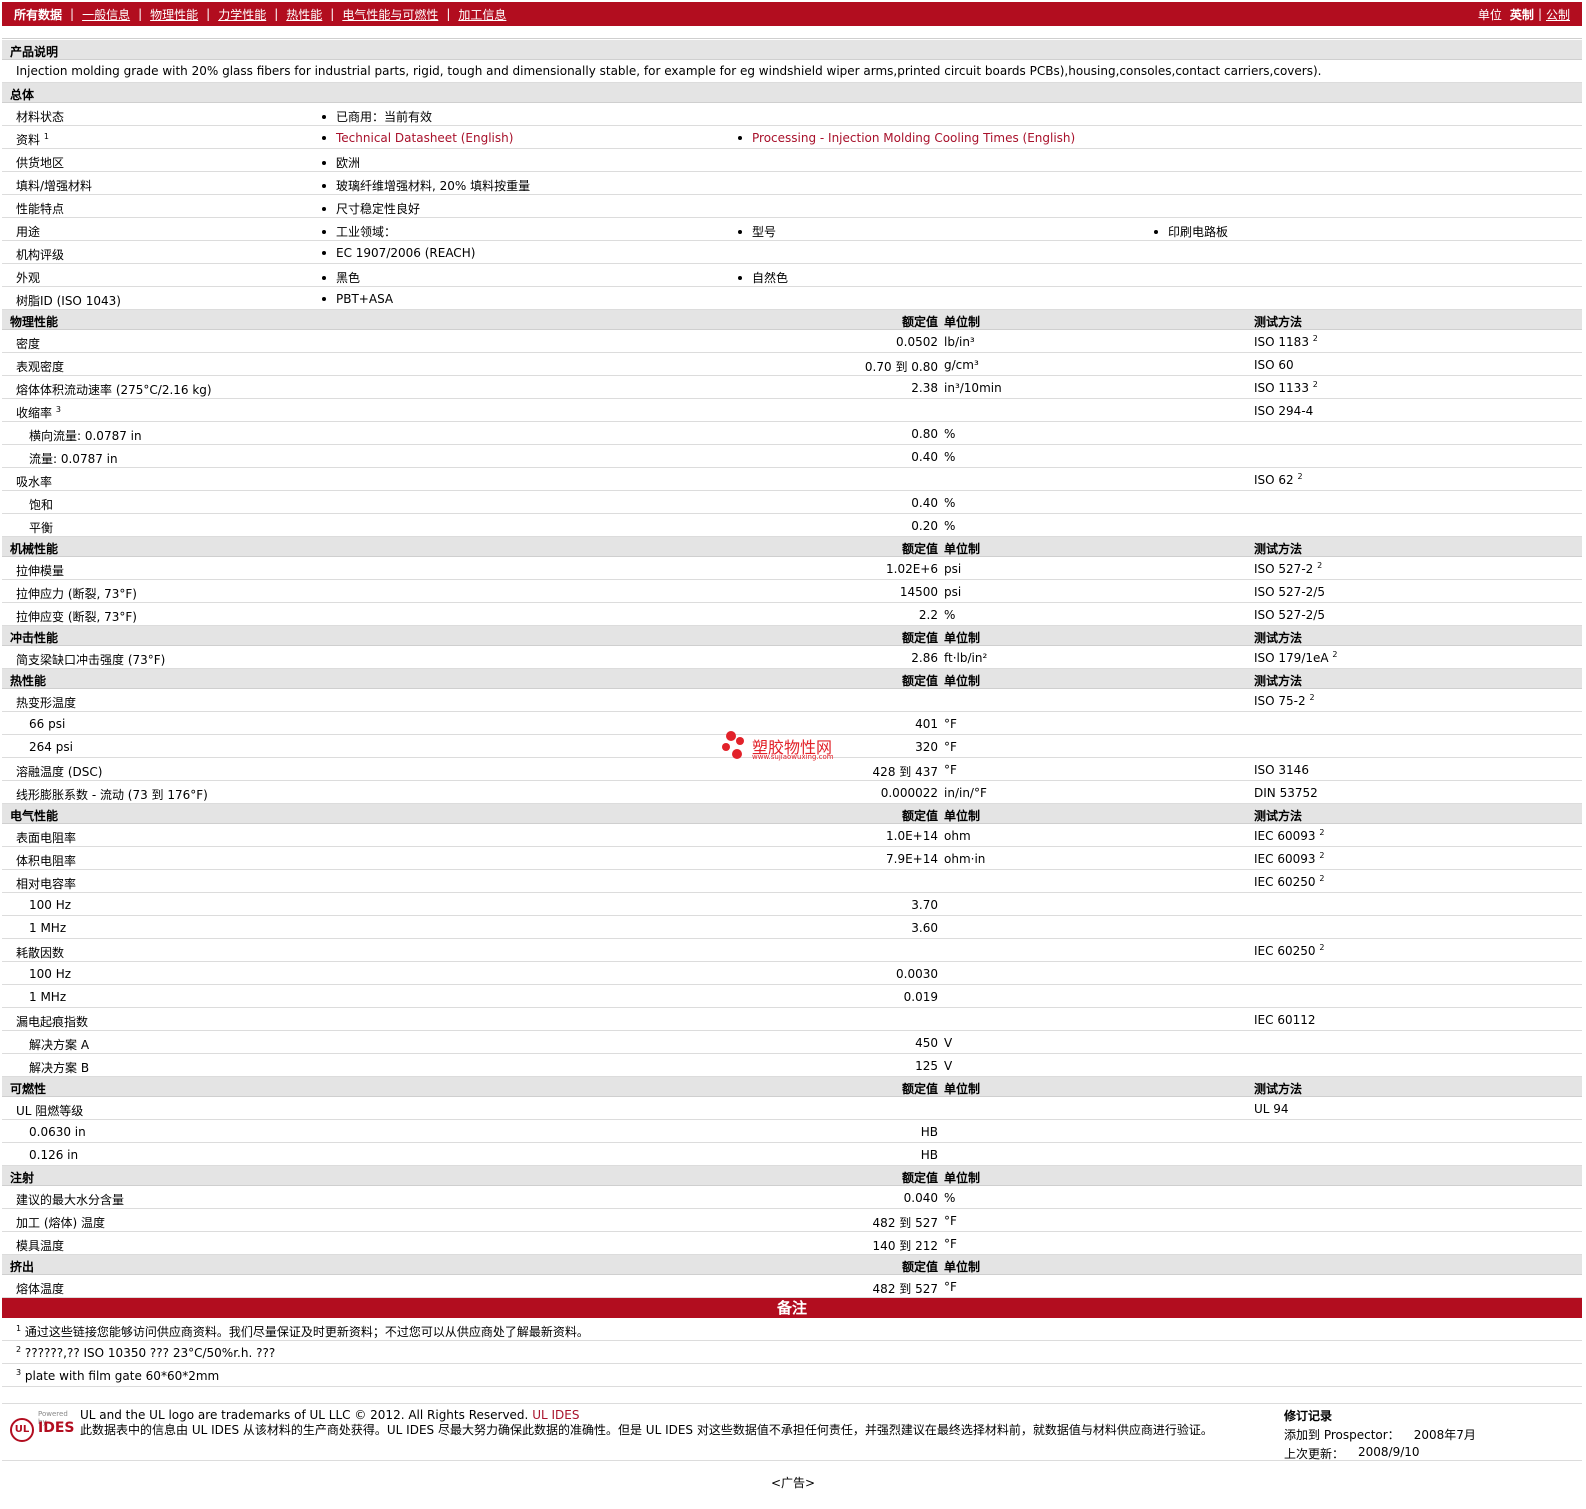  Describe the element at coordinates (341, 162) in the screenshot. I see `property-value: 欧洲` at that location.